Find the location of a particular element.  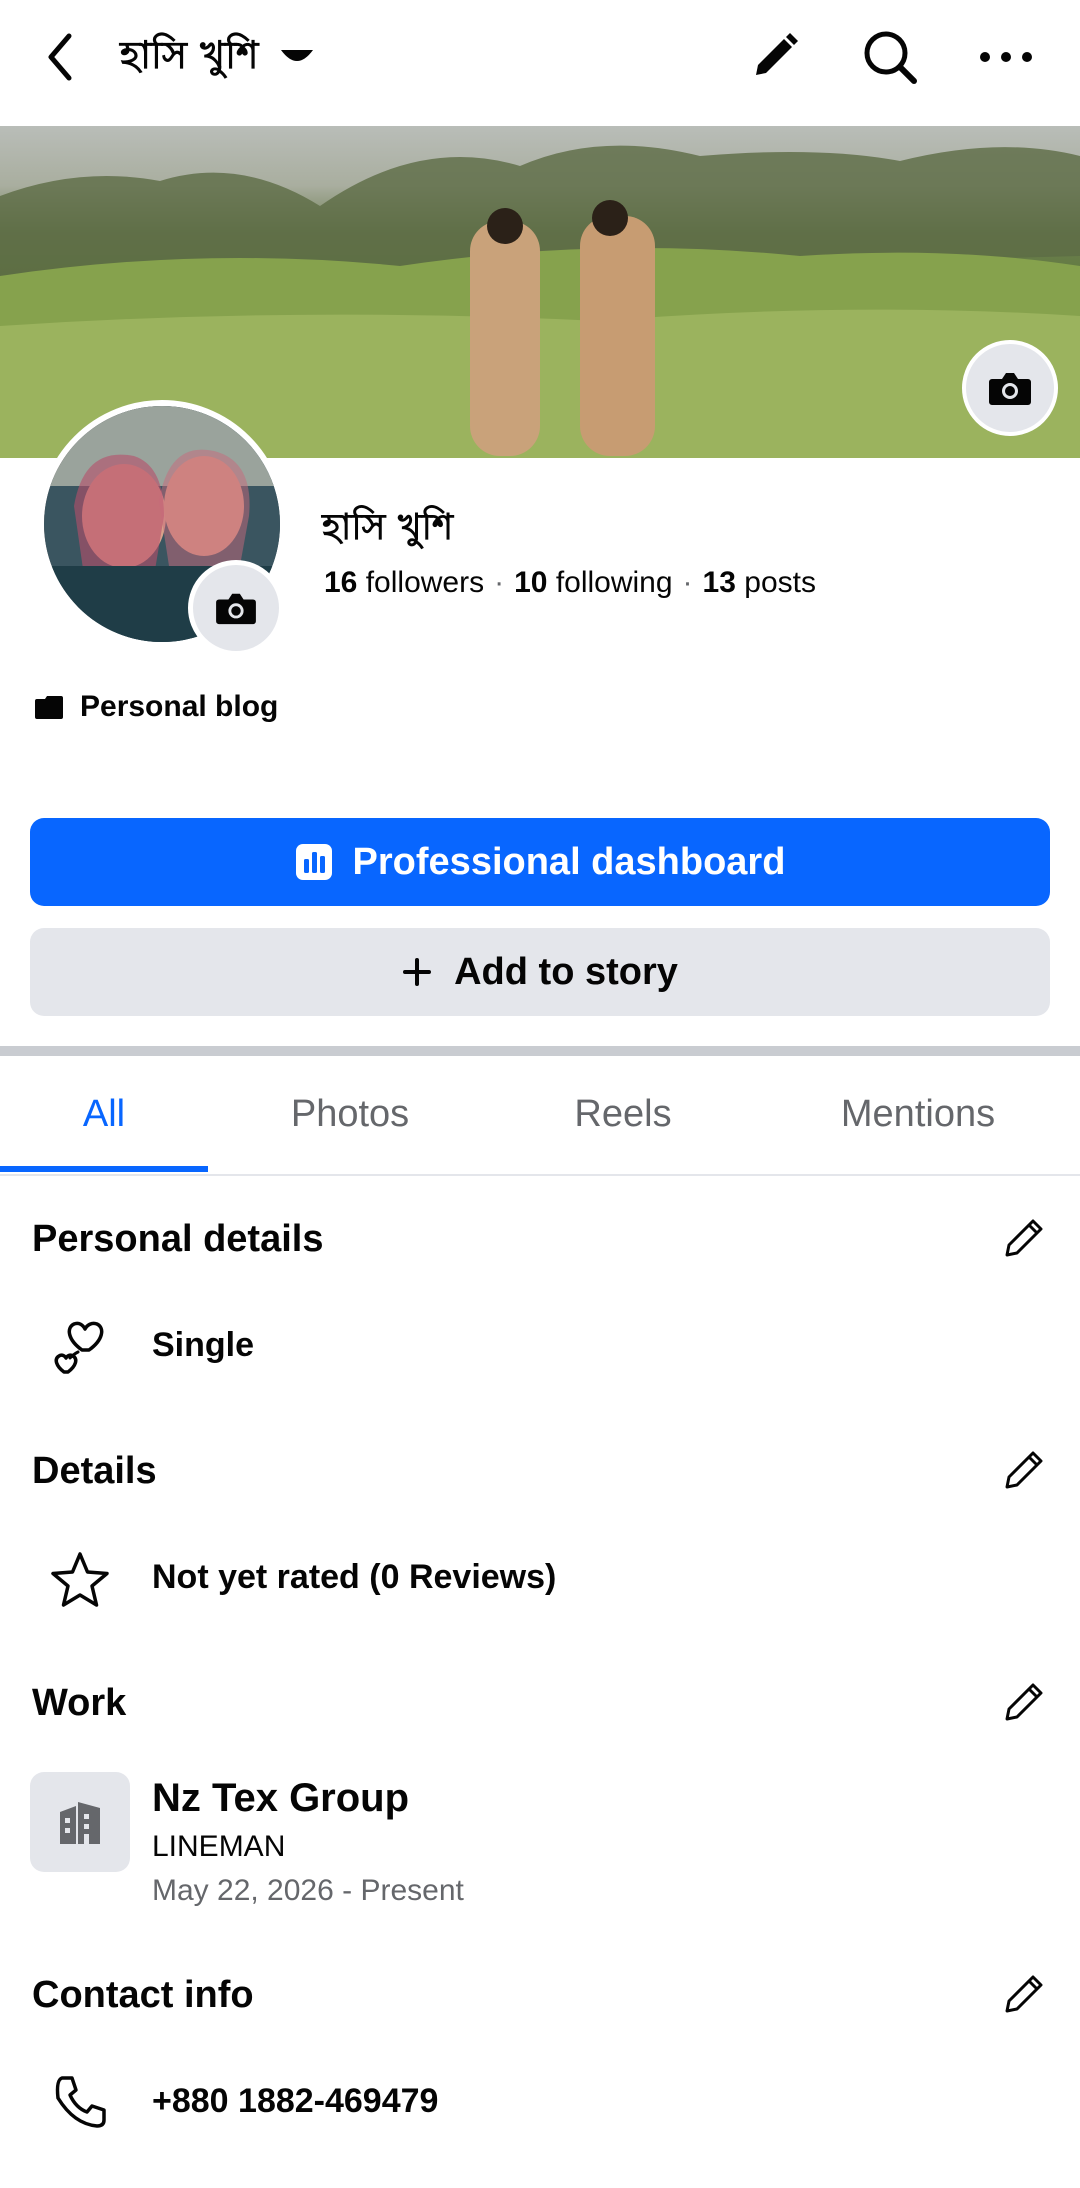

phone-number: +880 1882-469479 is located at coordinates (295, 2101).